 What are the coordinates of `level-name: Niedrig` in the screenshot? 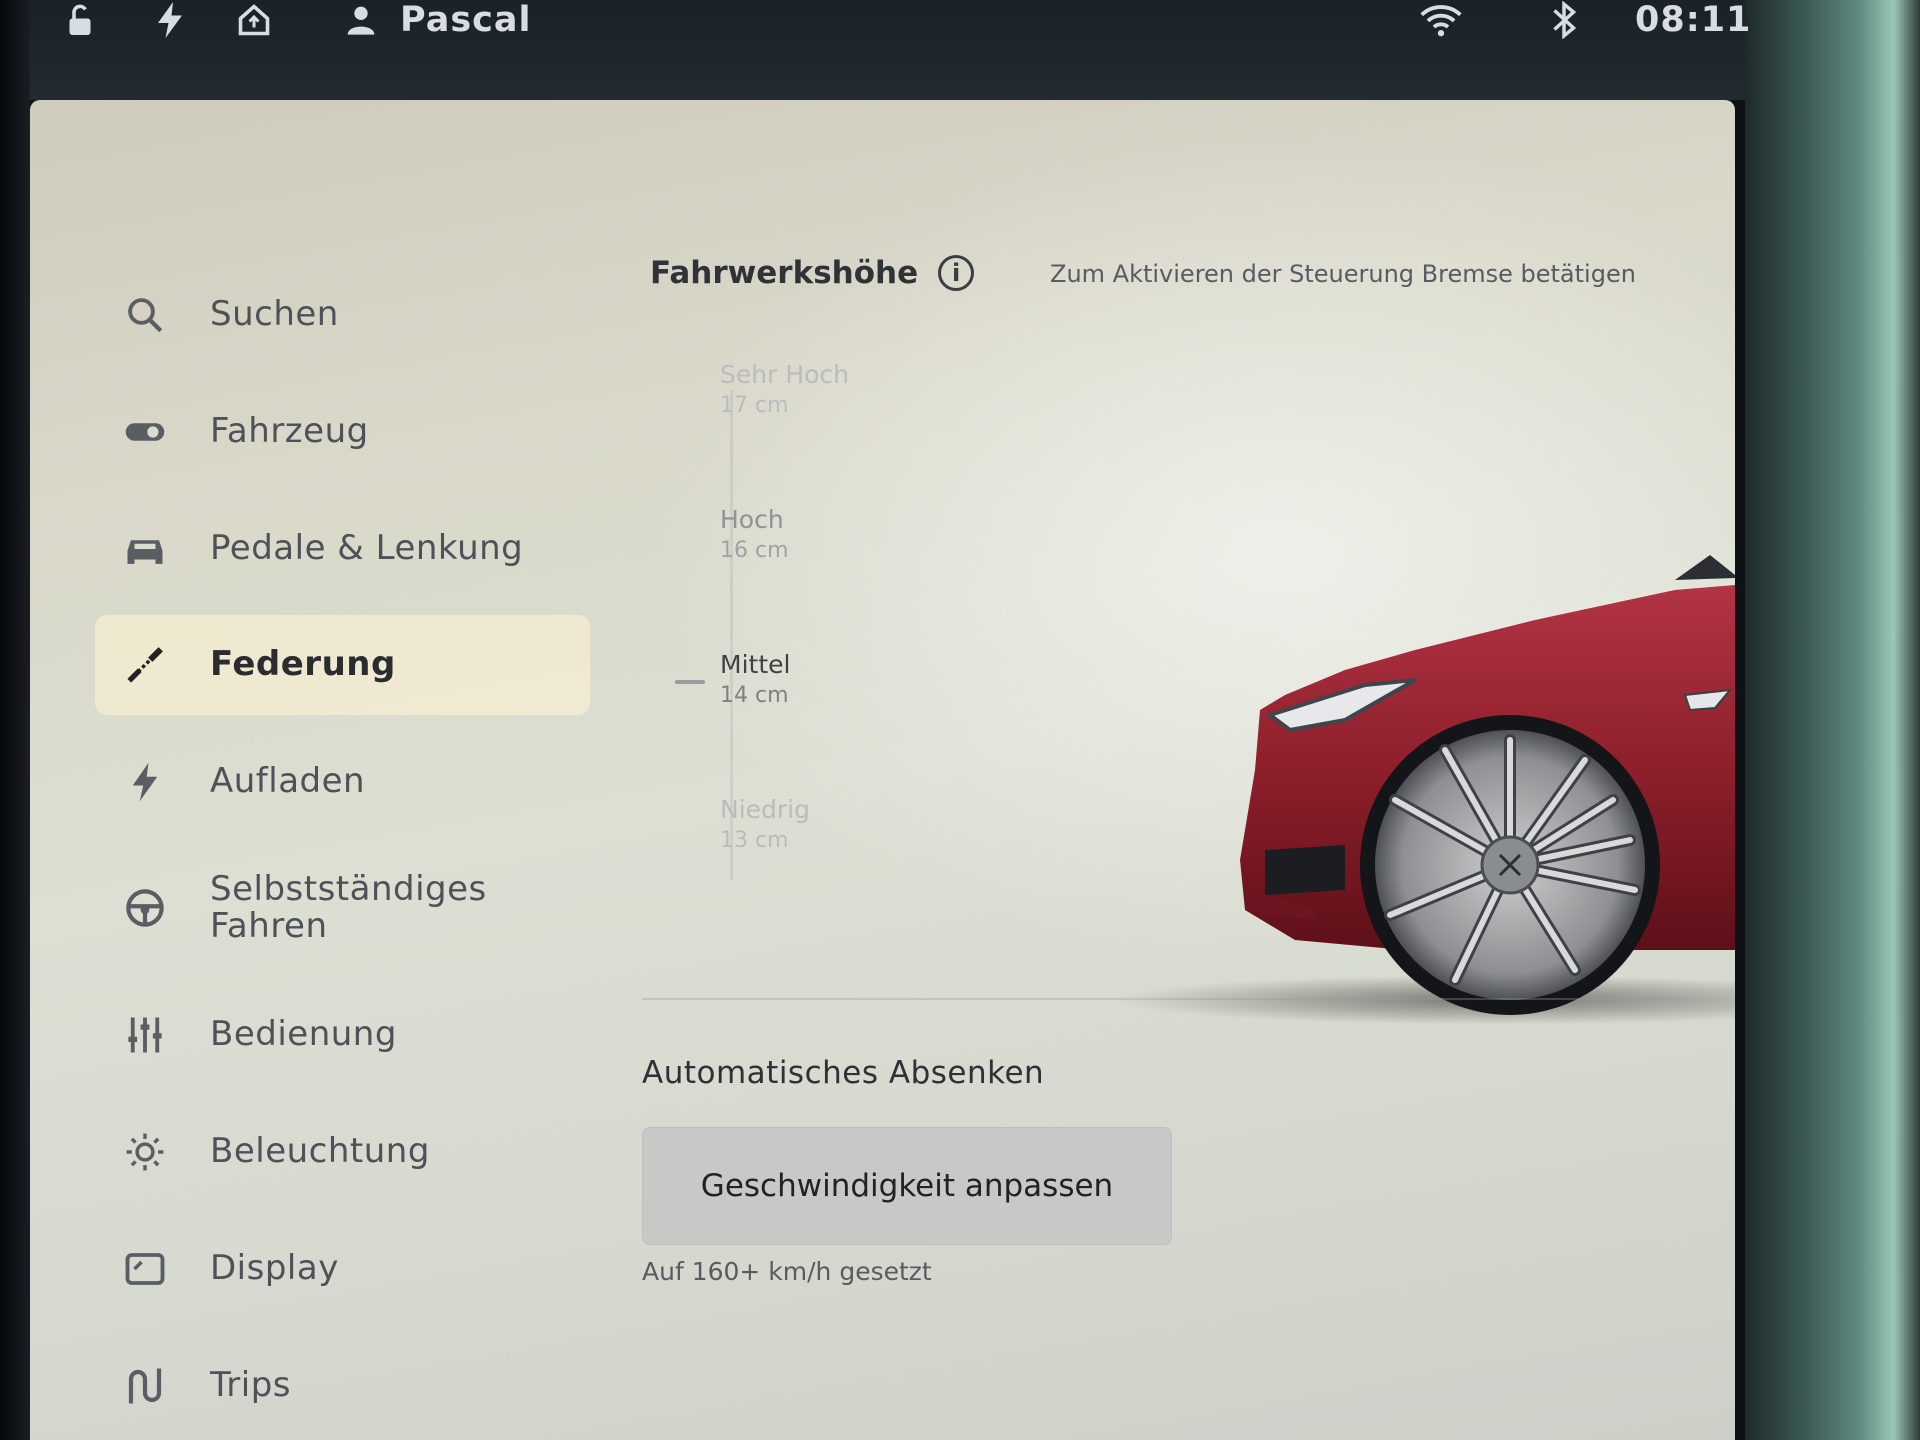 It's located at (765, 809).